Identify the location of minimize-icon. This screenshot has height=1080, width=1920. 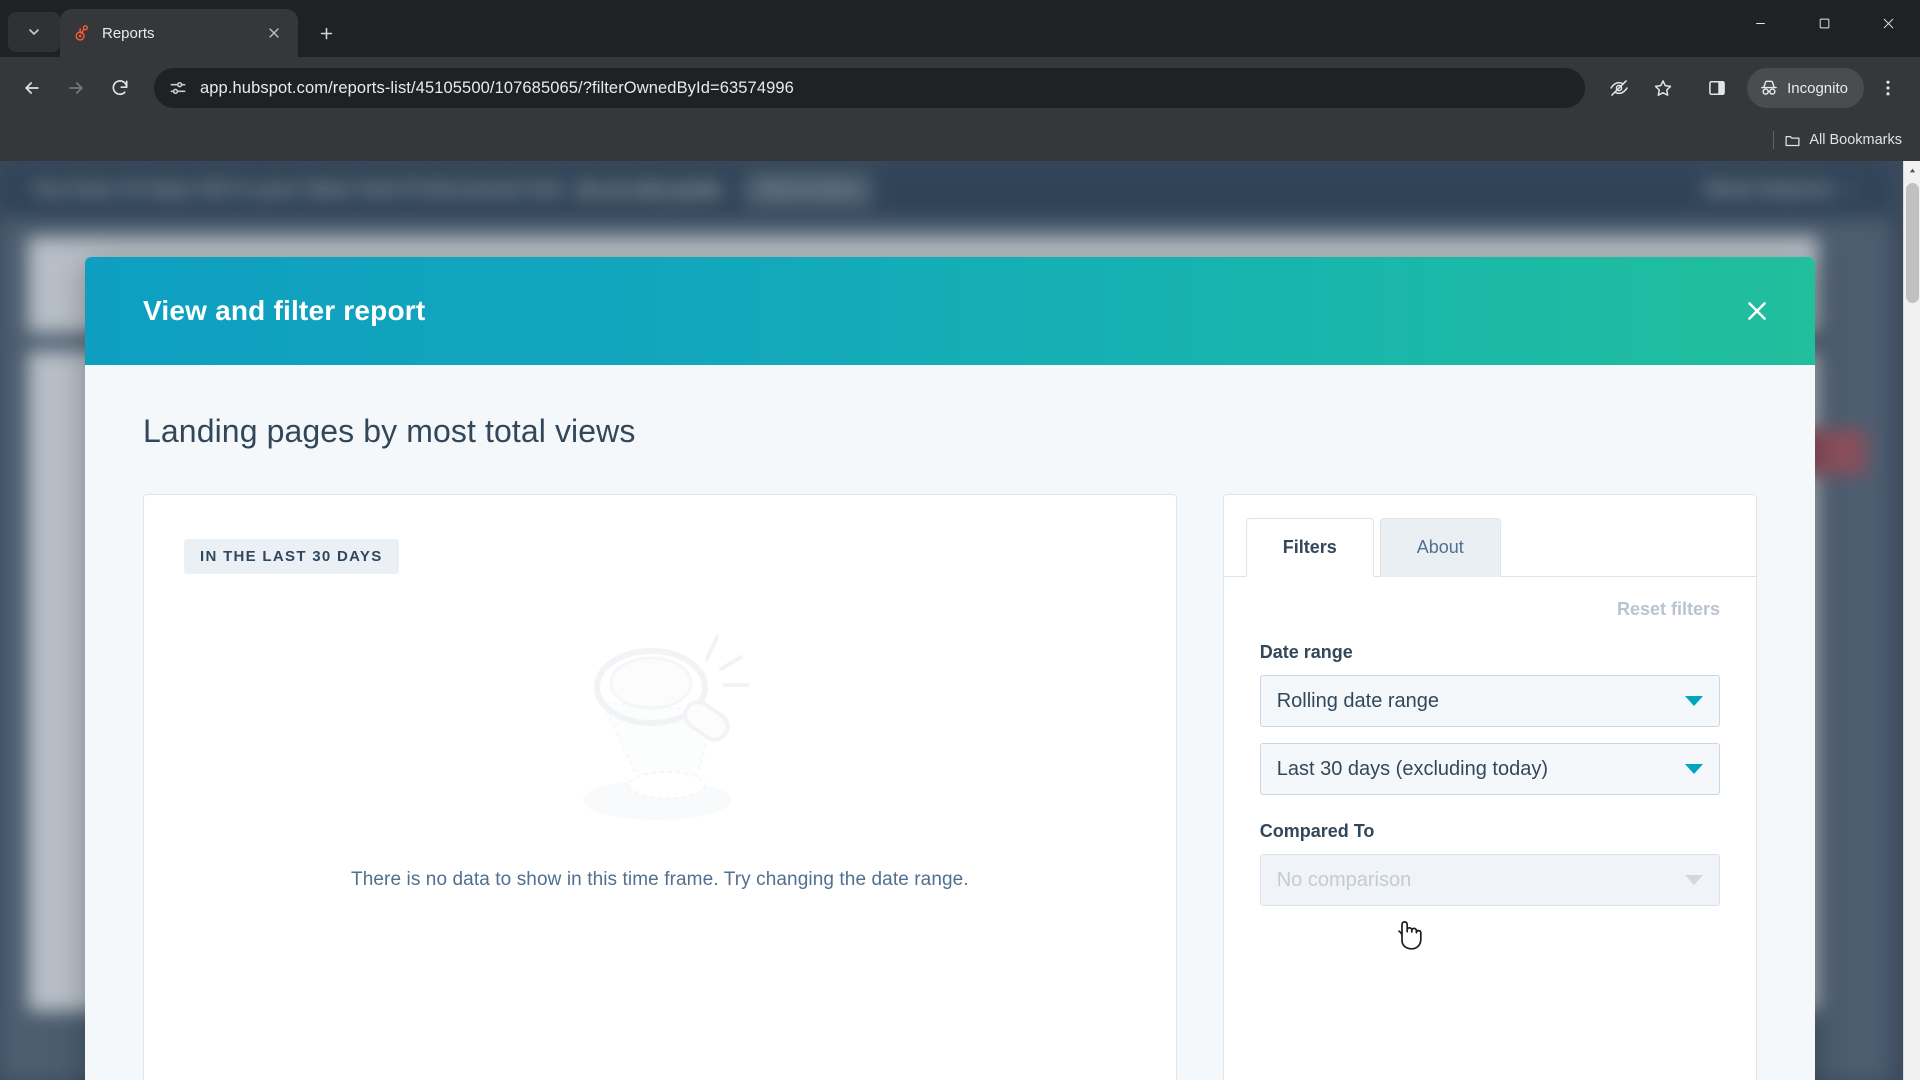
(1760, 23).